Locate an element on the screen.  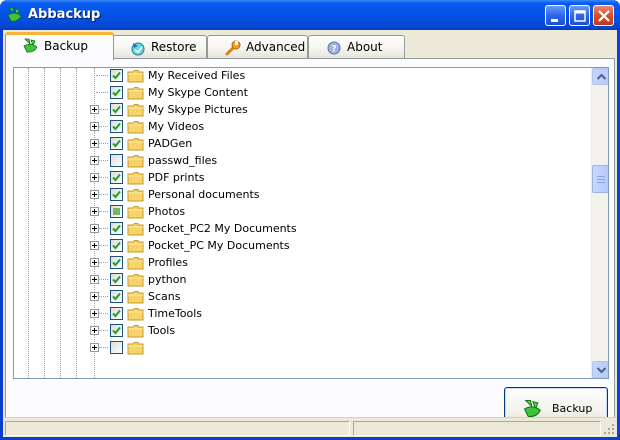
scroll-down-button is located at coordinates (600, 369).